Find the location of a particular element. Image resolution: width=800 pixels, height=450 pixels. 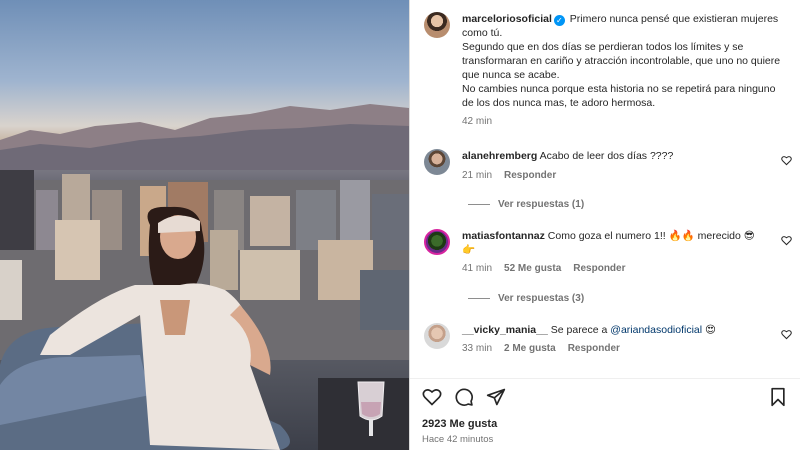

wine-glass-image is located at coordinates (371, 408).